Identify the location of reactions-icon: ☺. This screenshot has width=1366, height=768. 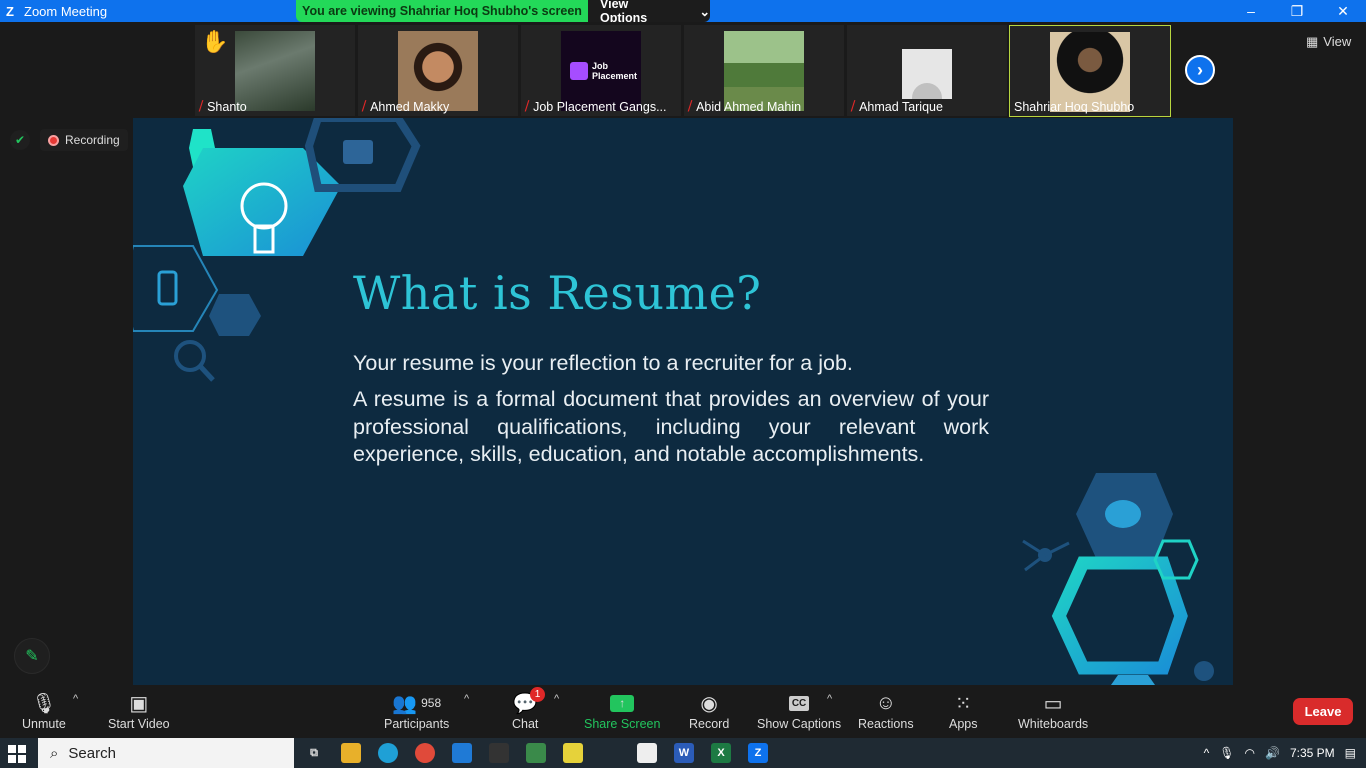
(885, 702).